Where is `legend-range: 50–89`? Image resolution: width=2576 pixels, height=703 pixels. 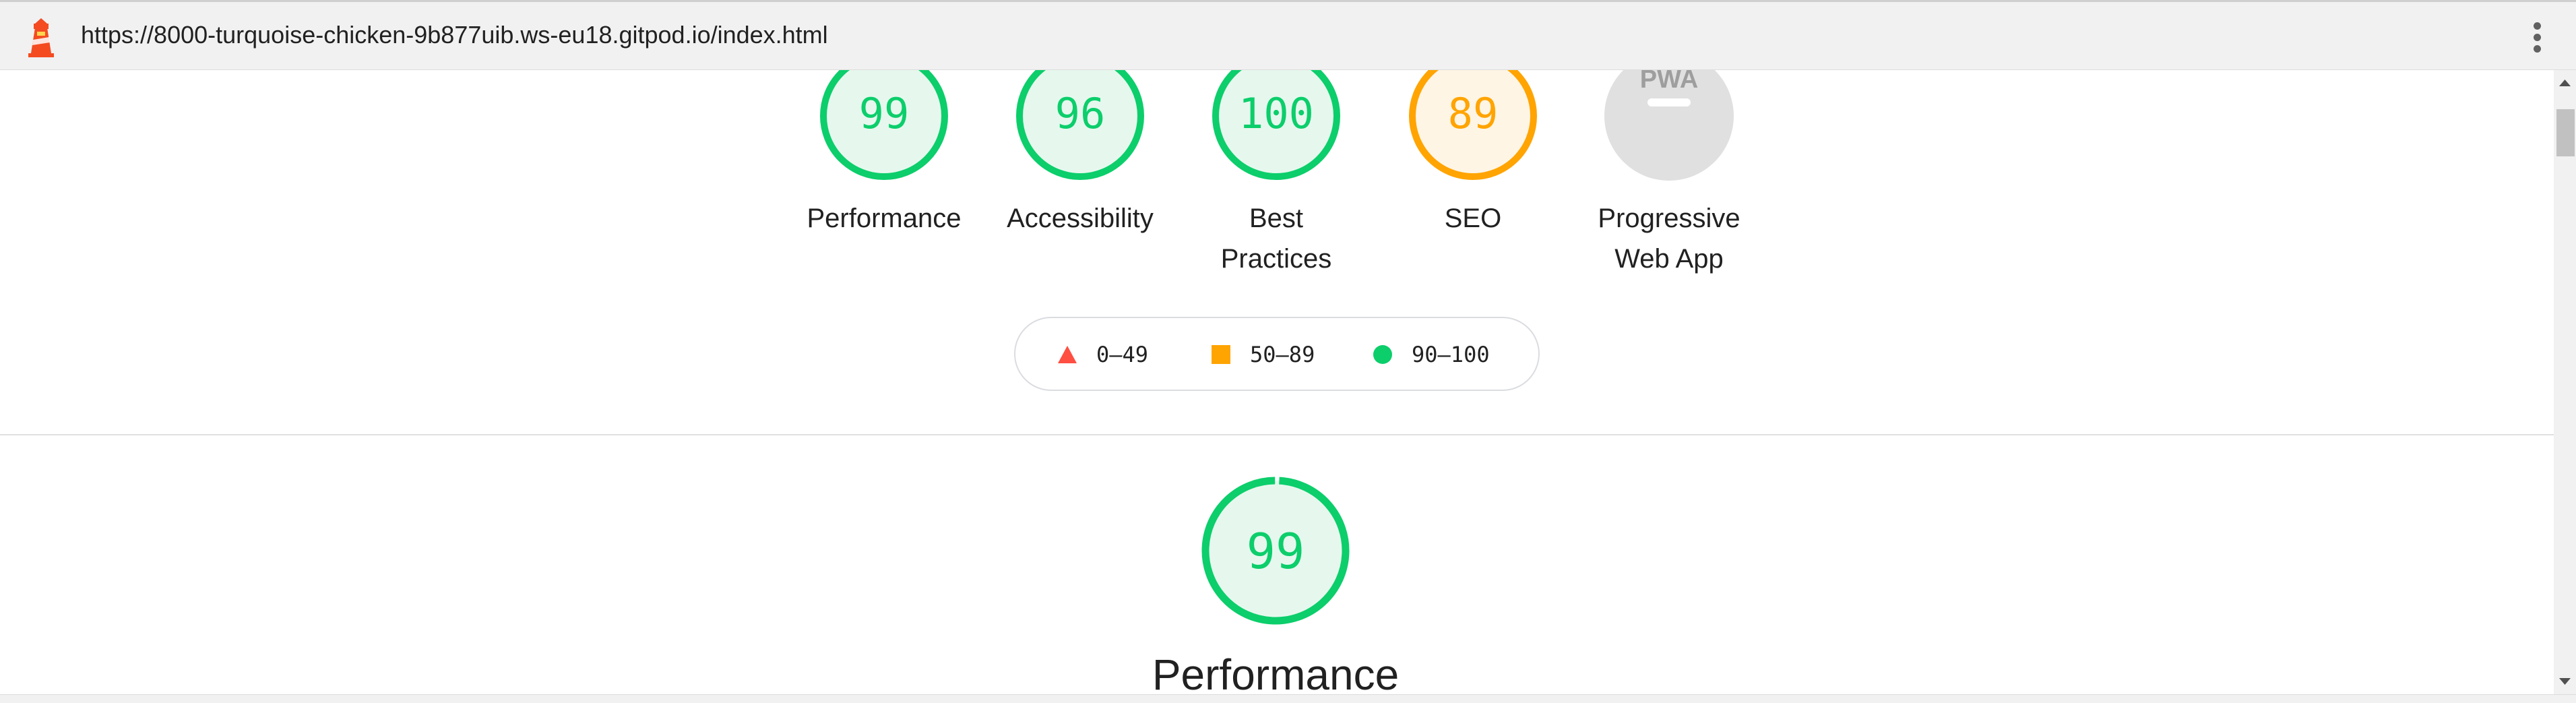
legend-range: 50–89 is located at coordinates (1282, 354).